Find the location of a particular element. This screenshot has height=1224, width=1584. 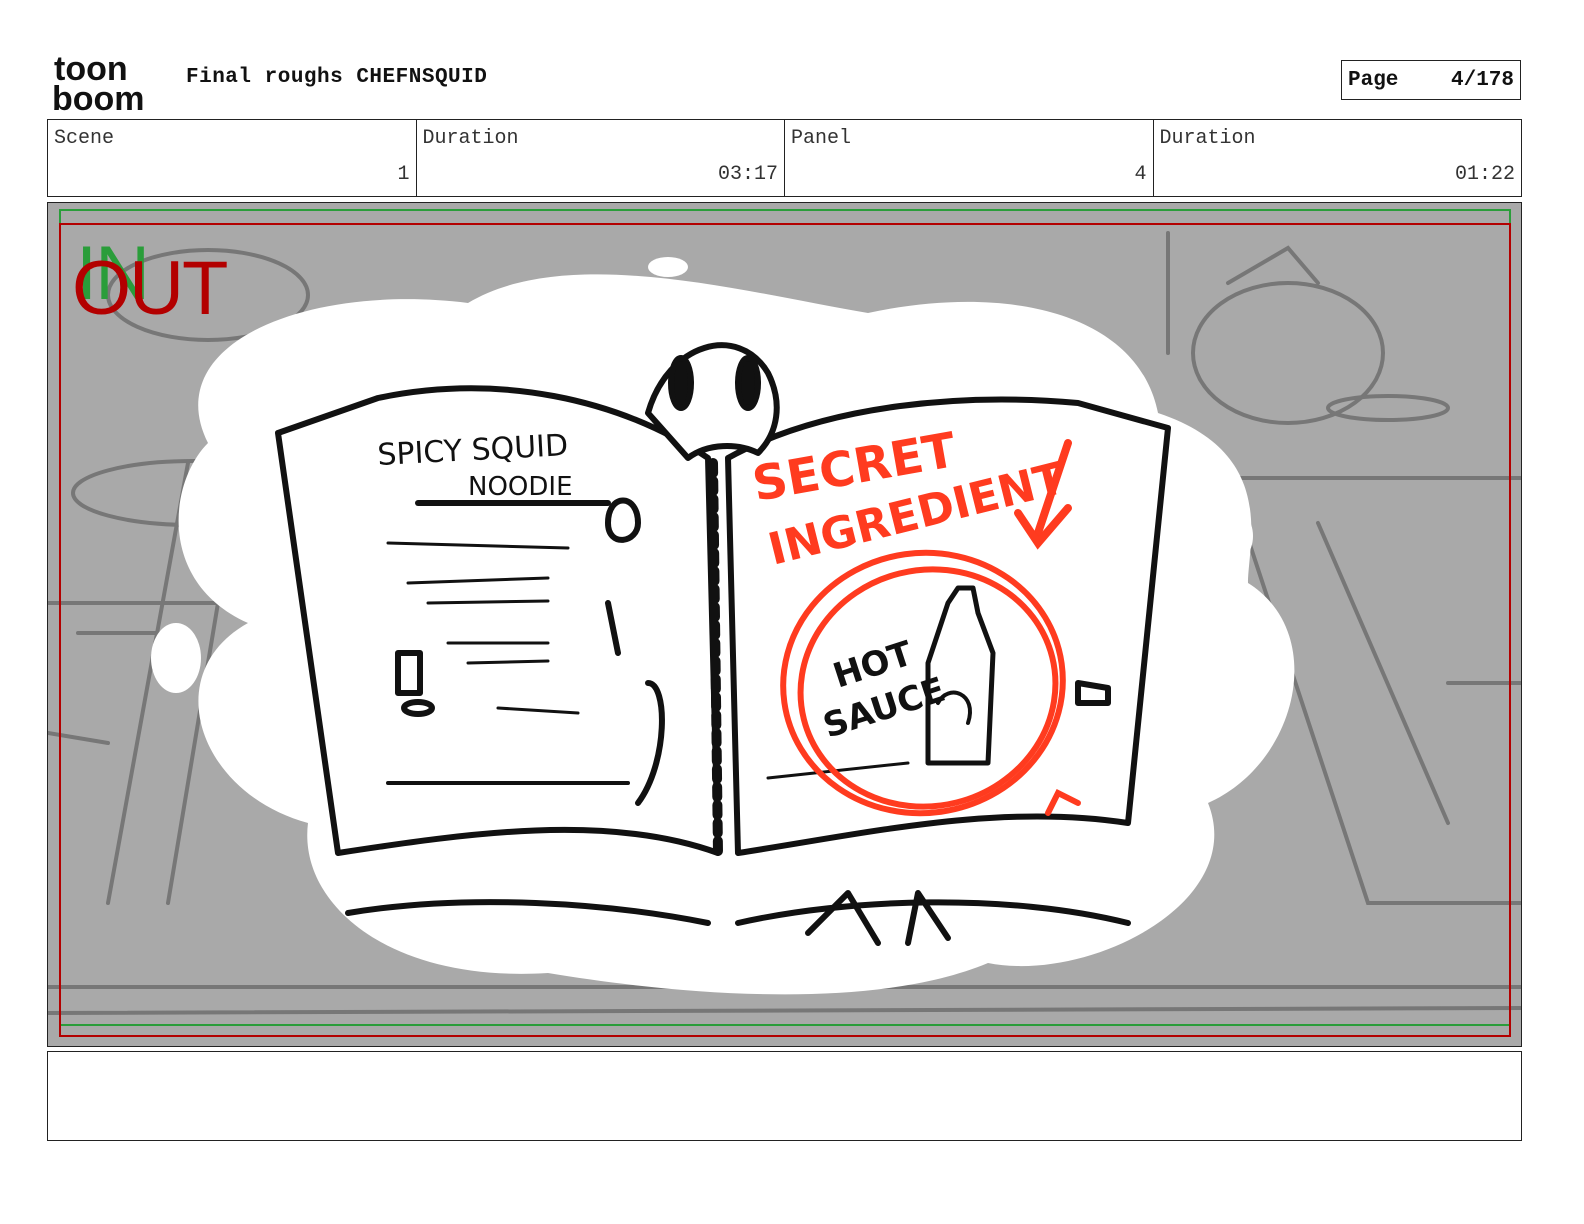

page-indicator: Page 4/178 is located at coordinates (1431, 80).